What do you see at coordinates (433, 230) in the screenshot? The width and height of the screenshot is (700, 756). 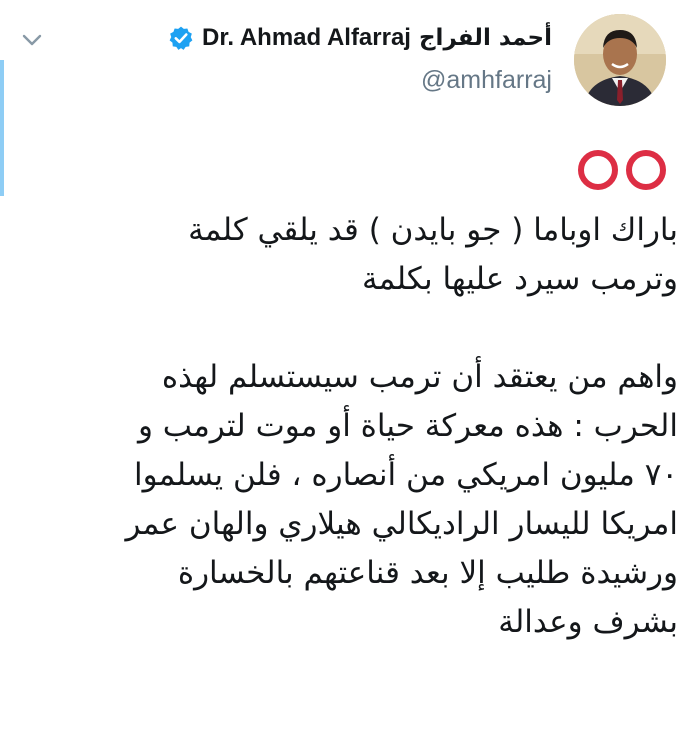 I see `tweet-line: باراك اوباما ( جو بايدن ) قد يلقي كلمة` at bounding box center [433, 230].